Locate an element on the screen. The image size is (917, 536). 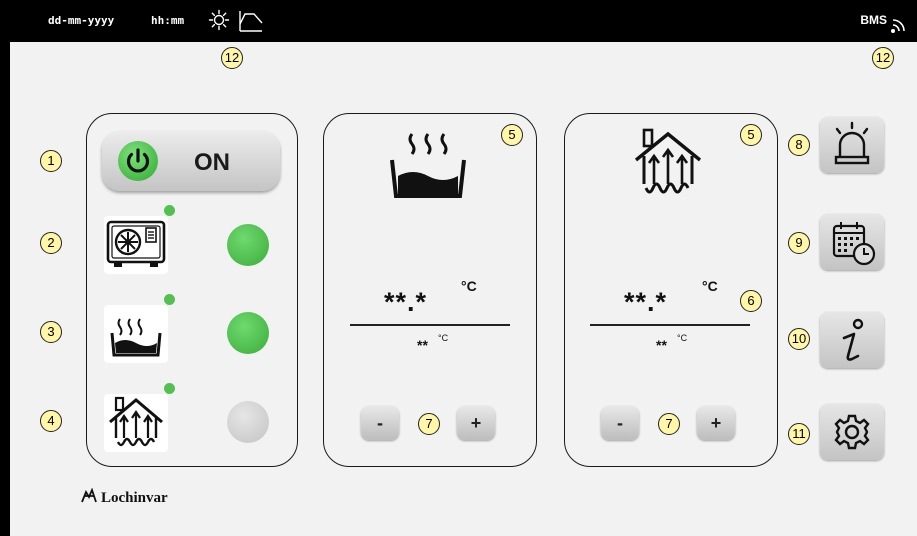
brand-name: Lochinvar is located at coordinates (134, 498).